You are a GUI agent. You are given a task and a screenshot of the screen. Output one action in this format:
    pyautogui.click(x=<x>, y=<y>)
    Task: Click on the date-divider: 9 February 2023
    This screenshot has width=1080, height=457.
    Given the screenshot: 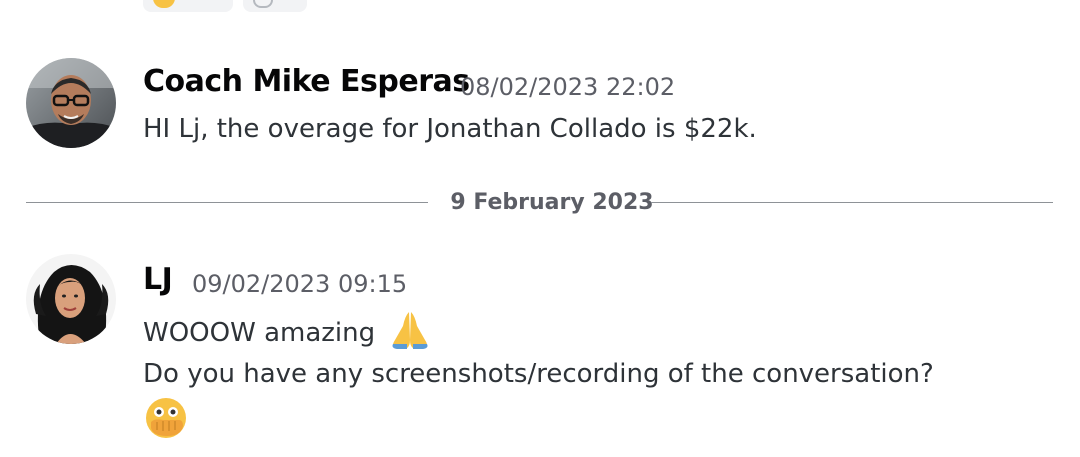 What is the action you would take?
    pyautogui.click(x=539, y=203)
    